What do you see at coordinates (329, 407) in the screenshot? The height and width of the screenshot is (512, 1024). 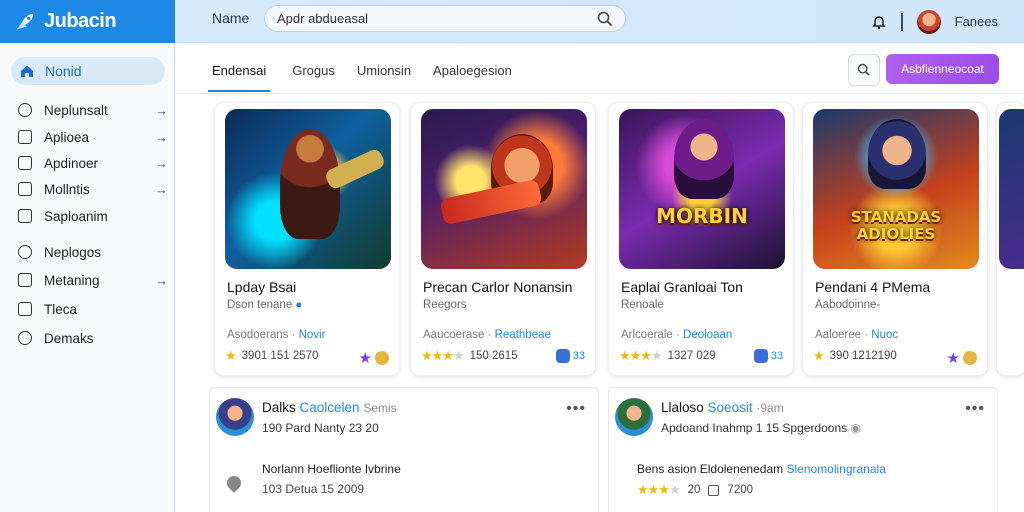 I see `post-author: Dalks Caolcelen Semis` at bounding box center [329, 407].